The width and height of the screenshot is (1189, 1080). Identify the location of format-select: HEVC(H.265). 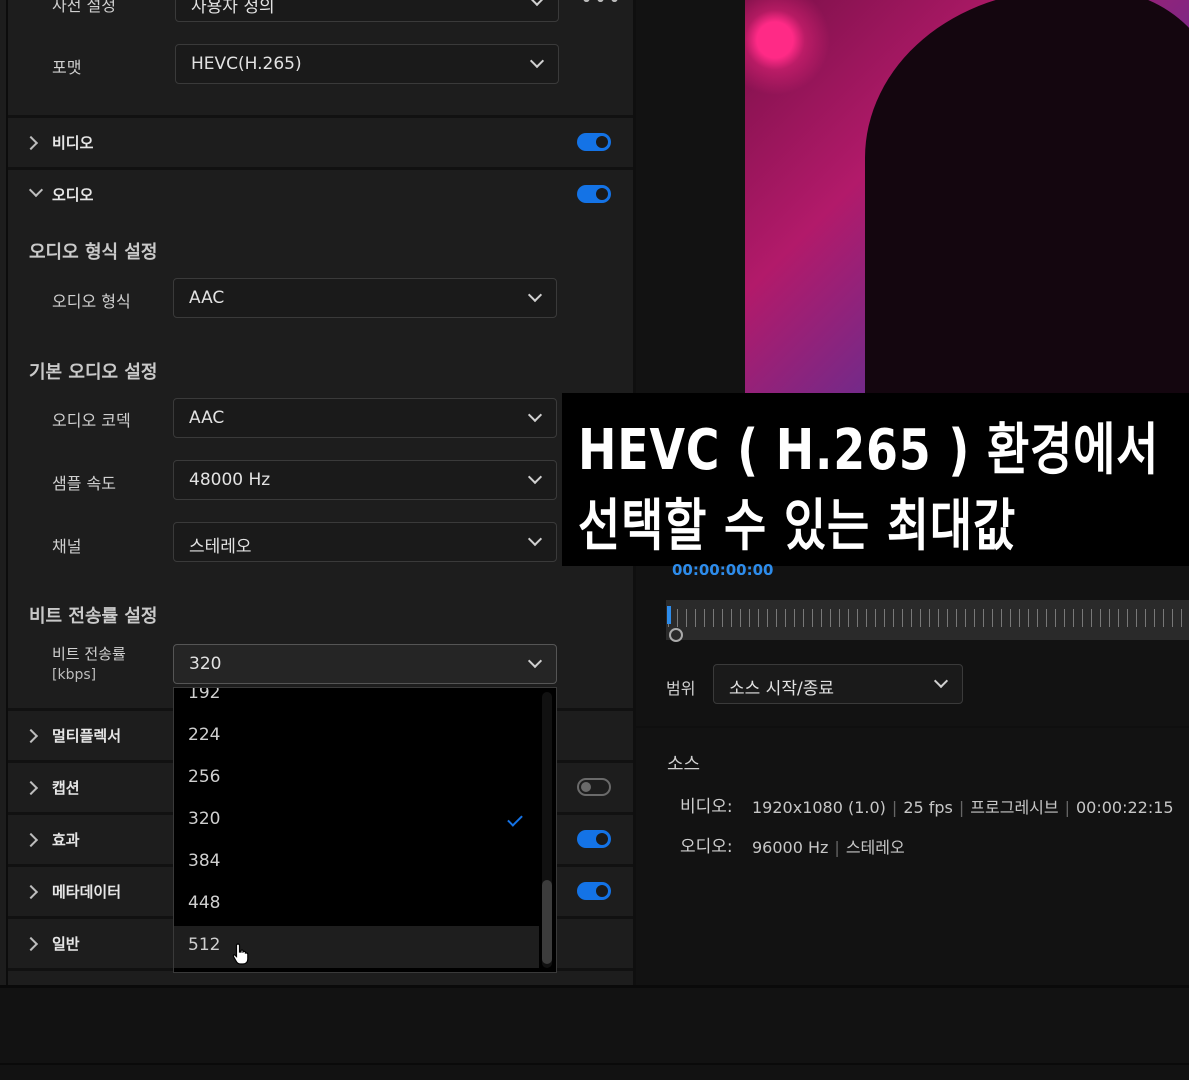
(367, 64).